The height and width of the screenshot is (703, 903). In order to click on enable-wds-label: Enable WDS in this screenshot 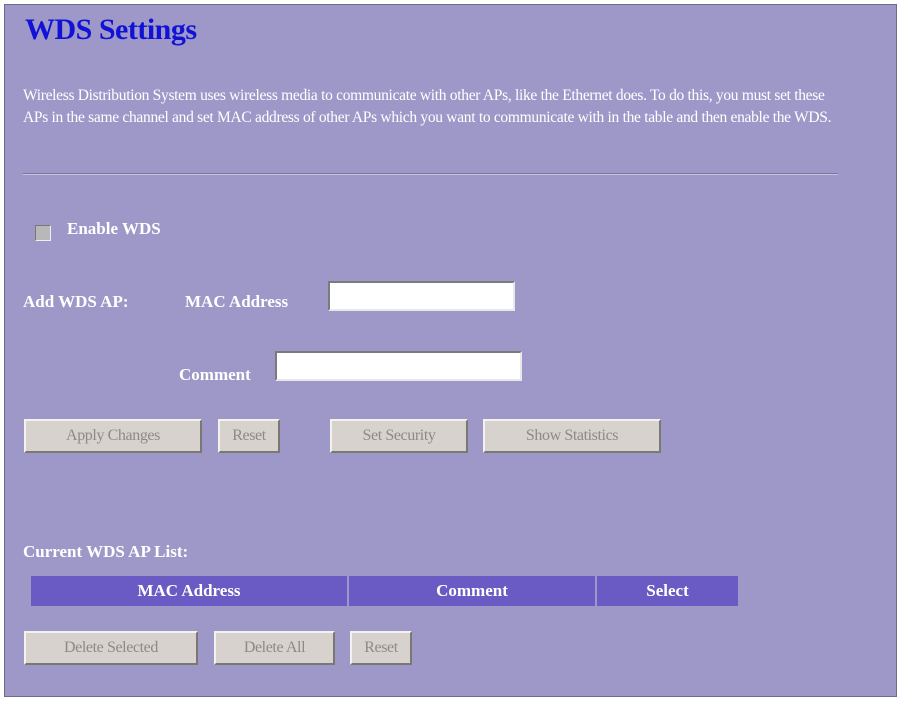, I will do `click(114, 228)`.